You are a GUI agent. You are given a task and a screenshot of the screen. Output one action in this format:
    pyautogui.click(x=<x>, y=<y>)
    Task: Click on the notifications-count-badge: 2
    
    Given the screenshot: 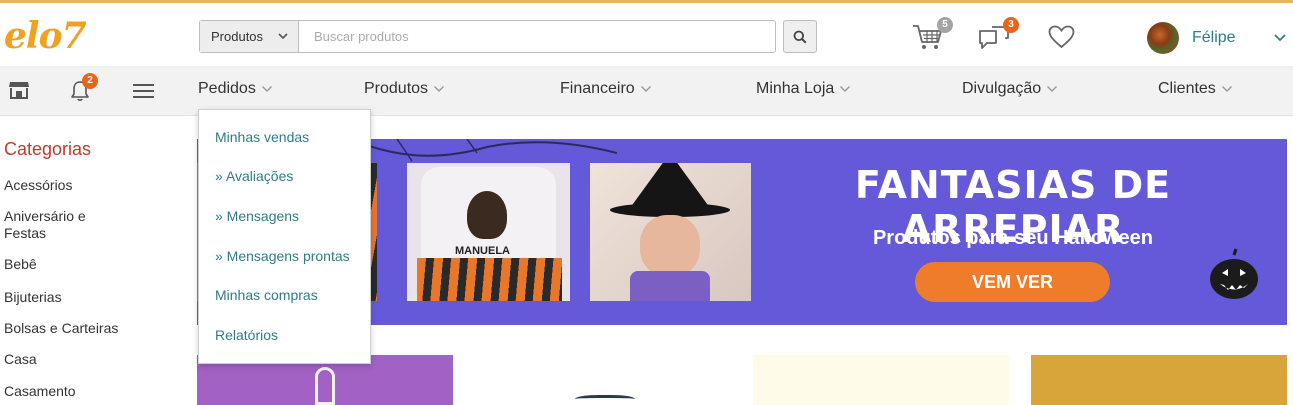 What is the action you would take?
    pyautogui.click(x=90, y=81)
    